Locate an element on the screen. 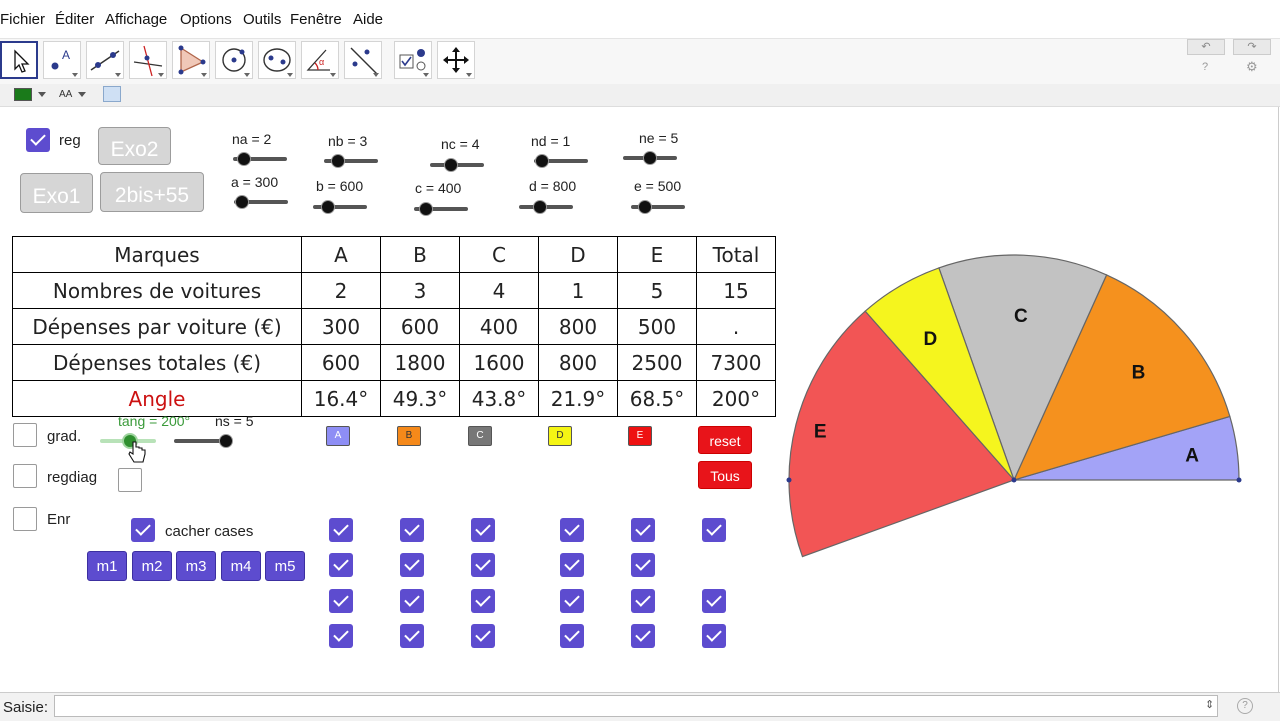 This screenshot has height=721, width=1280. m3-button: m3 is located at coordinates (196, 566).